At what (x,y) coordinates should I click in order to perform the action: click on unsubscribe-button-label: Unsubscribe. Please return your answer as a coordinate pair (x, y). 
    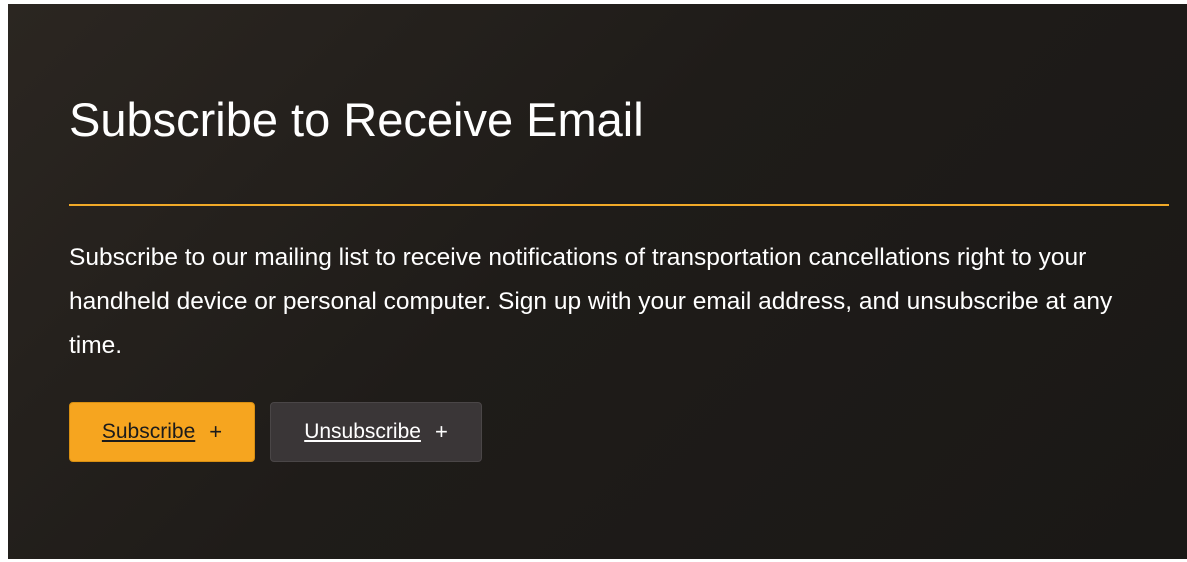
    Looking at the image, I should click on (362, 431).